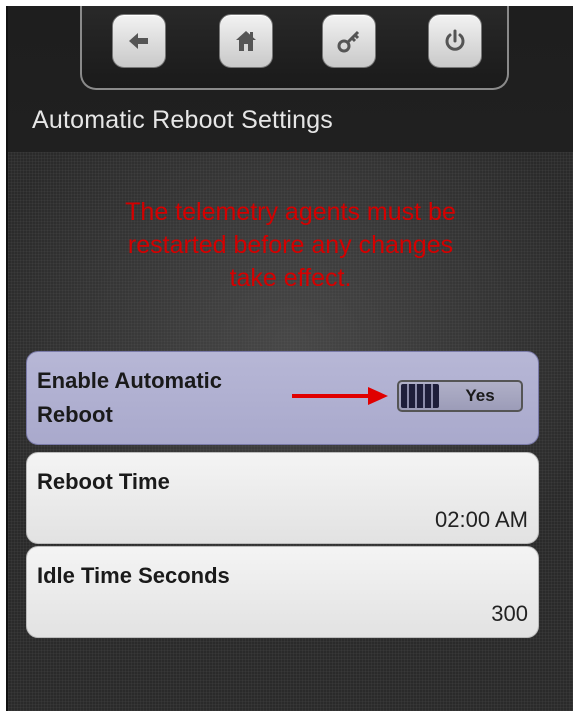 This screenshot has height=711, width=577. I want to click on page-title: Automatic Reboot Settings, so click(182, 120).